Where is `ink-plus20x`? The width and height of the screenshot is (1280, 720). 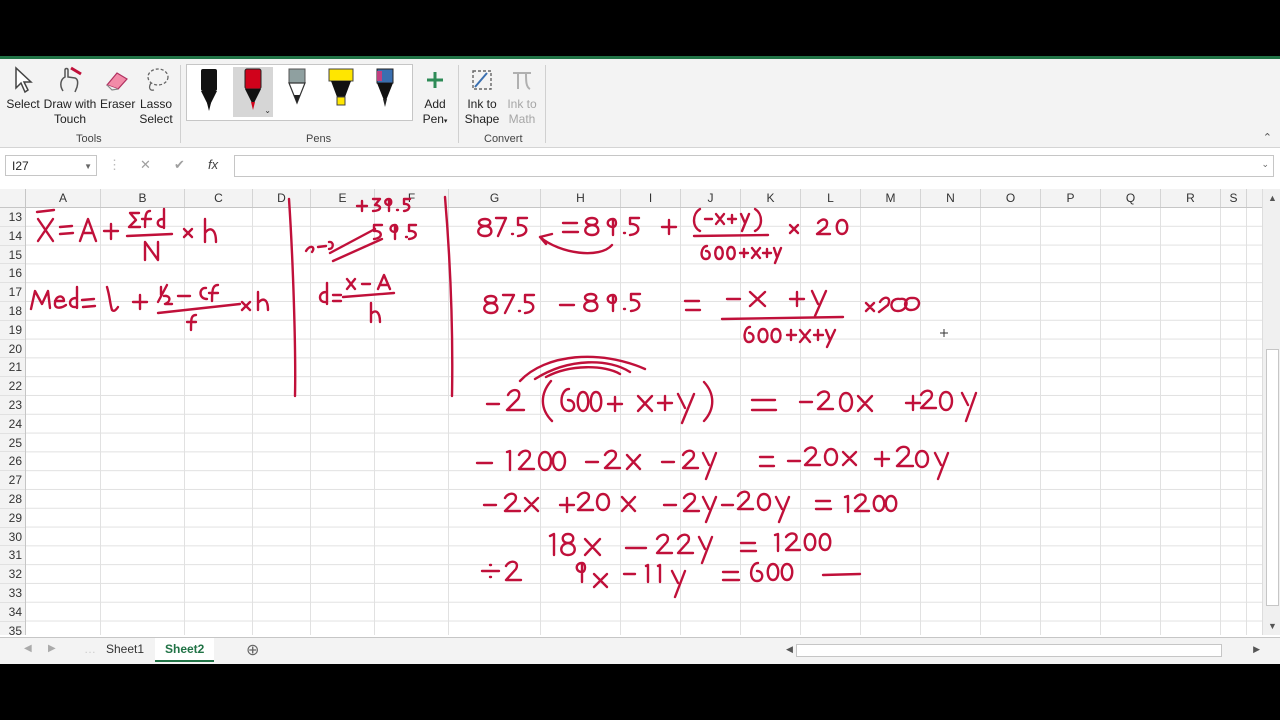
ink-plus20x is located at coordinates (597, 502).